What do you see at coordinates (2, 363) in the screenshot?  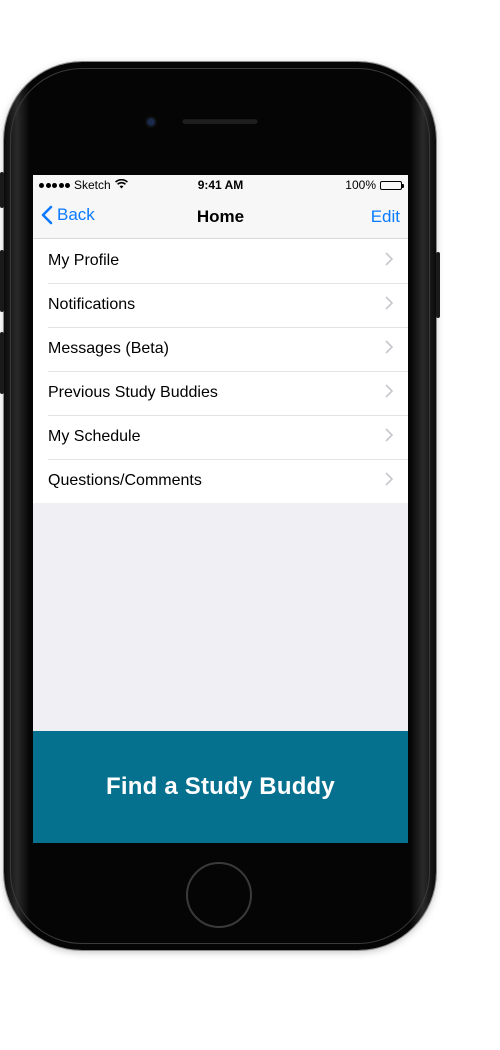 I see `volume-down-button` at bounding box center [2, 363].